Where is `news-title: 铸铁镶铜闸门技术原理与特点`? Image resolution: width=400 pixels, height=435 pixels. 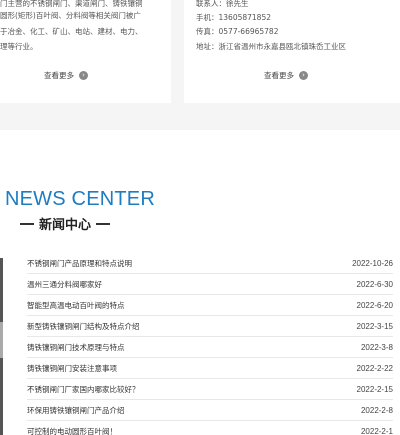
news-title: 铸铁镶铜闸门技术原理与特点 is located at coordinates (76, 347).